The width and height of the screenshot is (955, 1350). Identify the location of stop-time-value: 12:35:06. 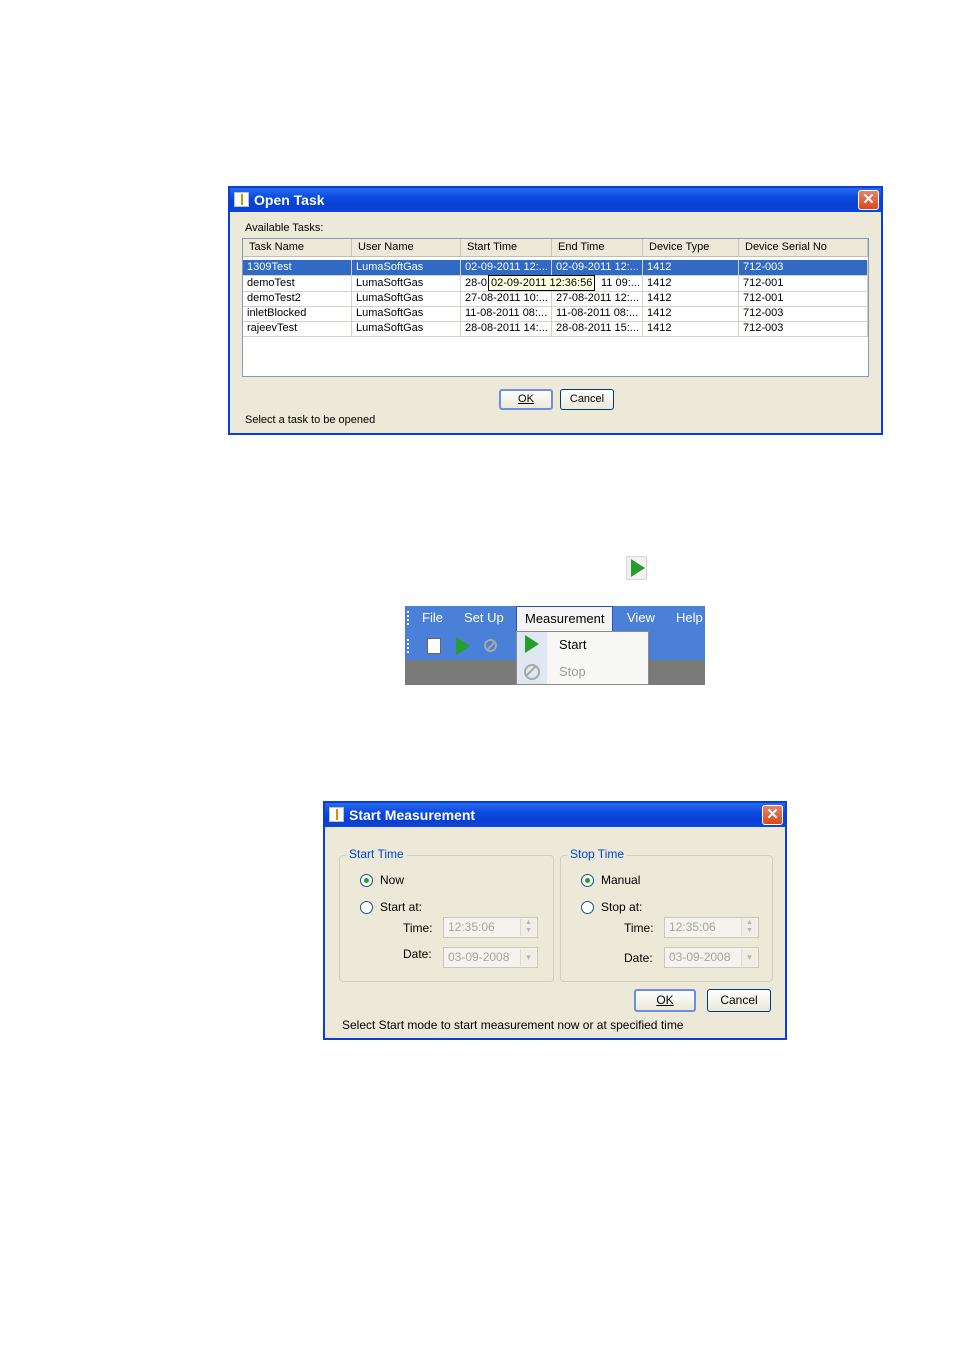
(692, 927).